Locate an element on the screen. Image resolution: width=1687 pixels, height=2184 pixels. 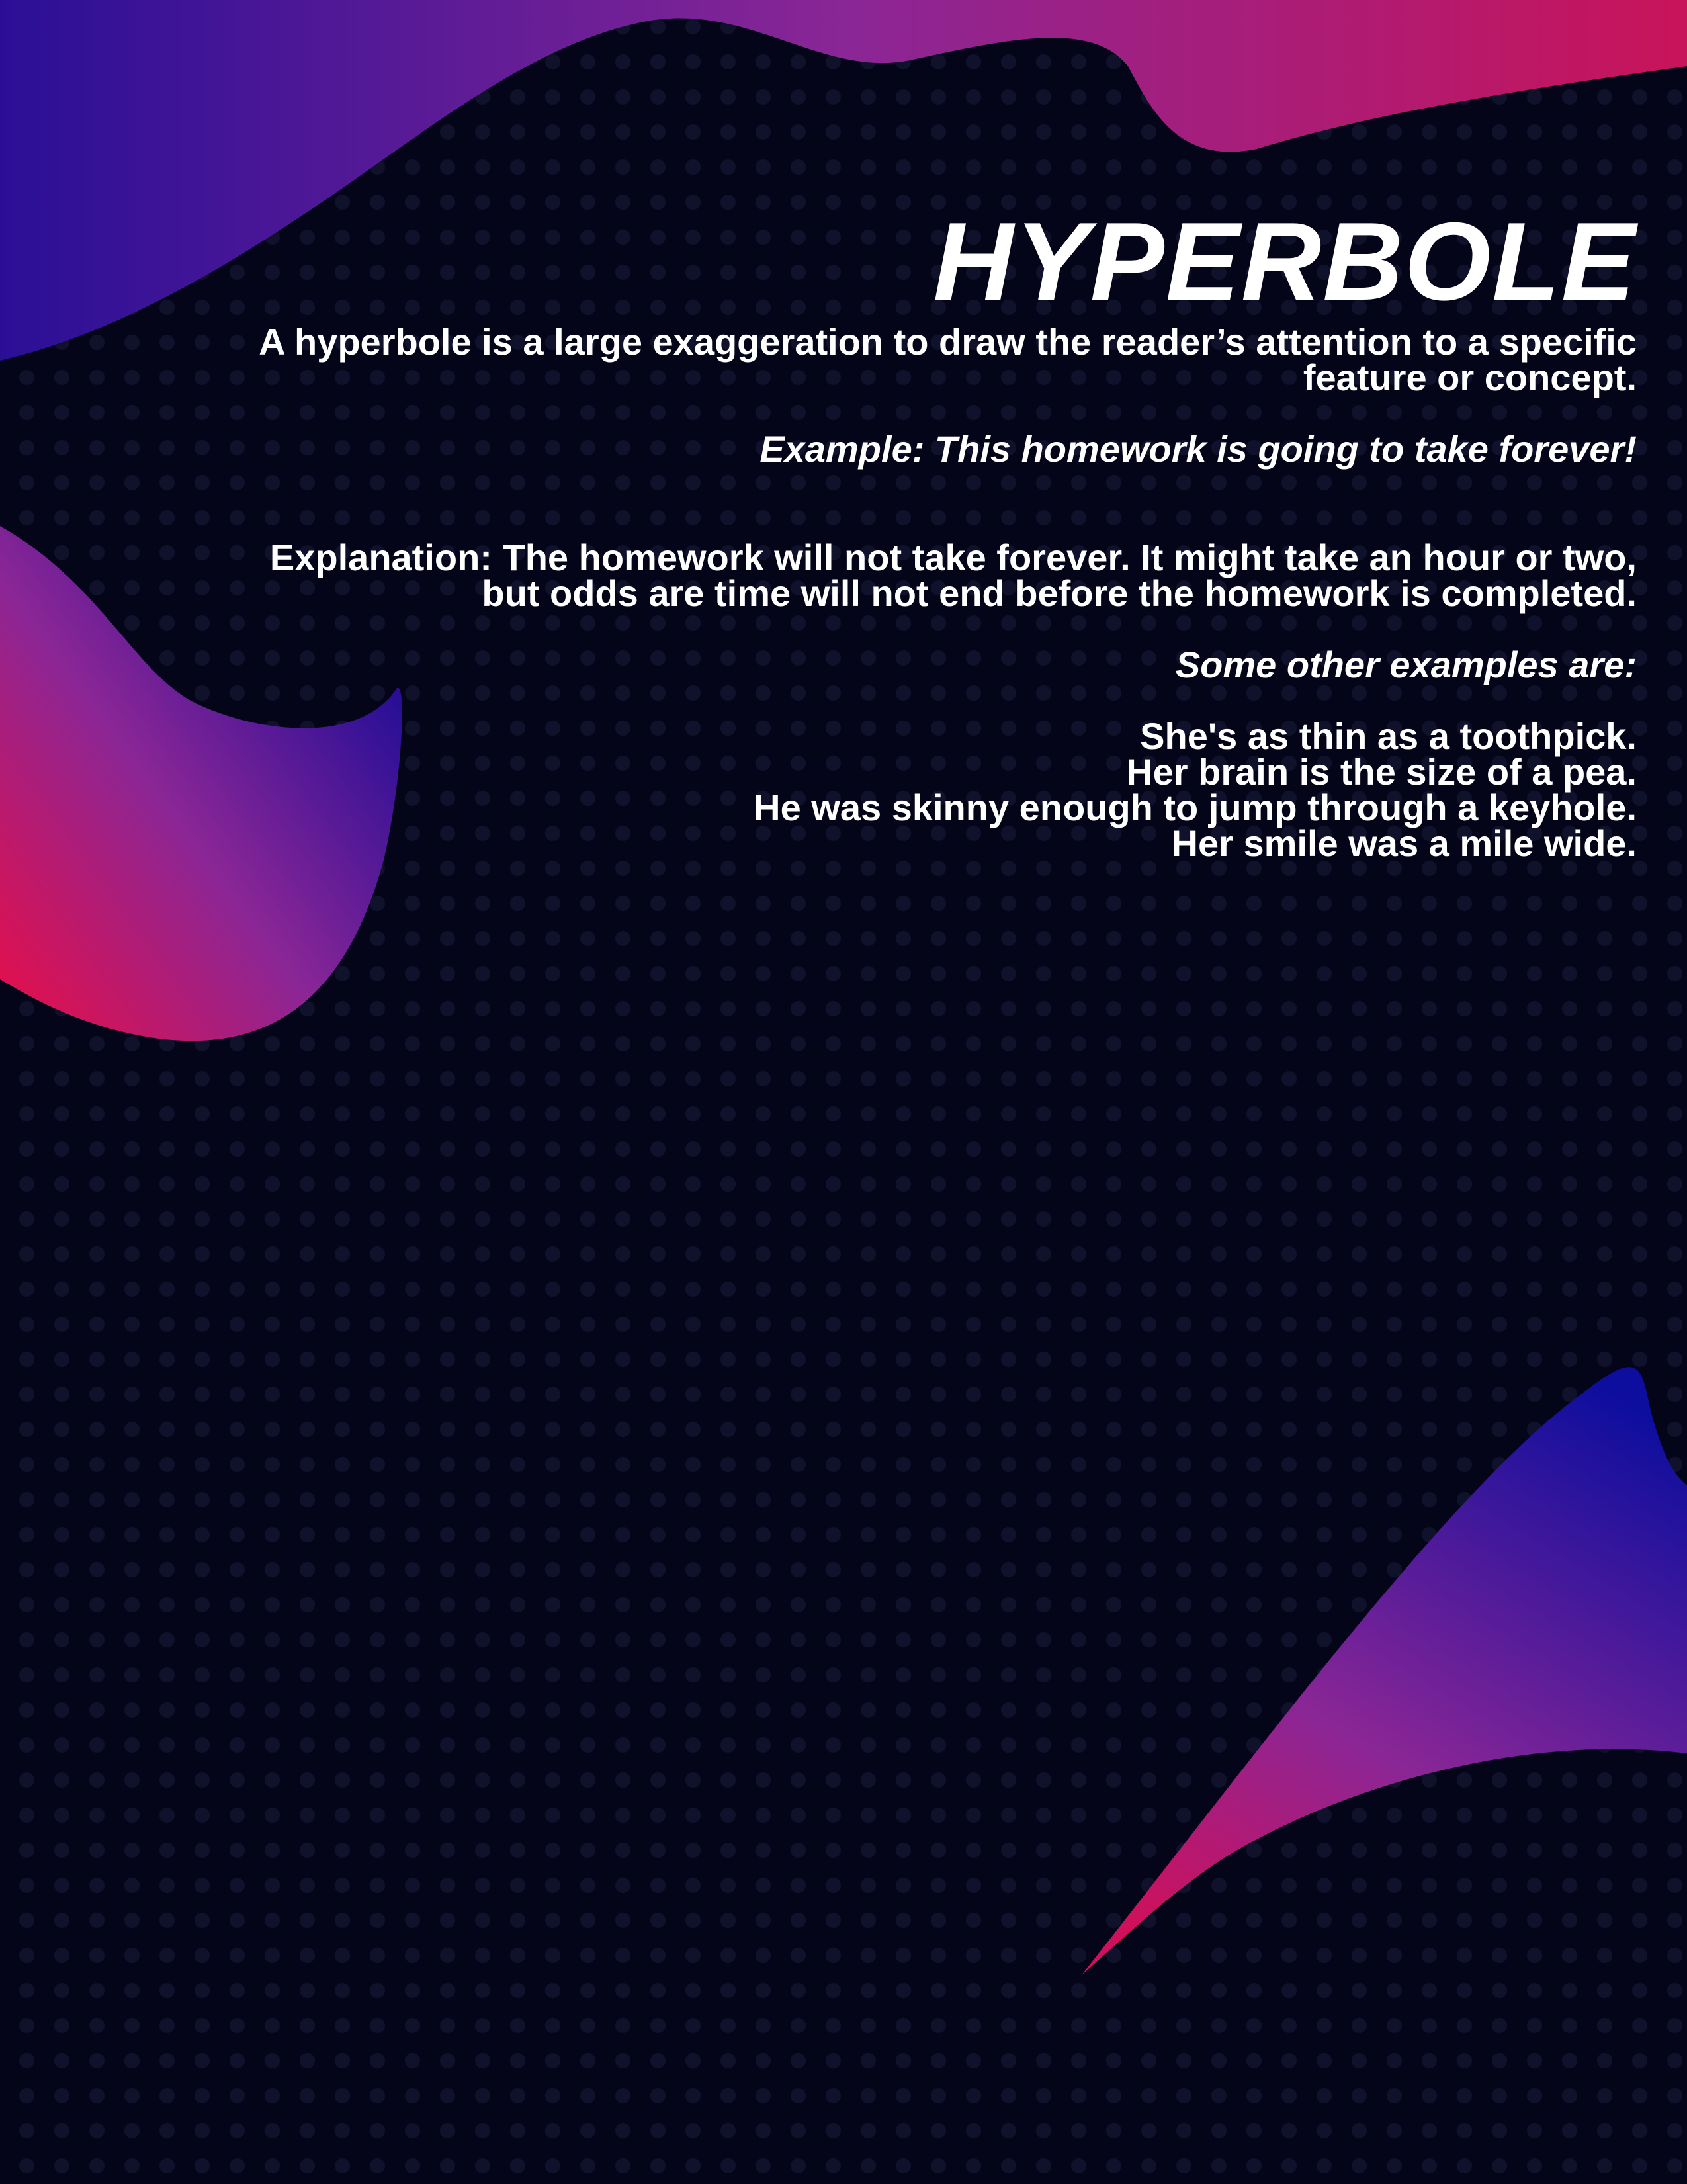
other-example-item: Her smile was a mile wide. is located at coordinates (1404, 843).